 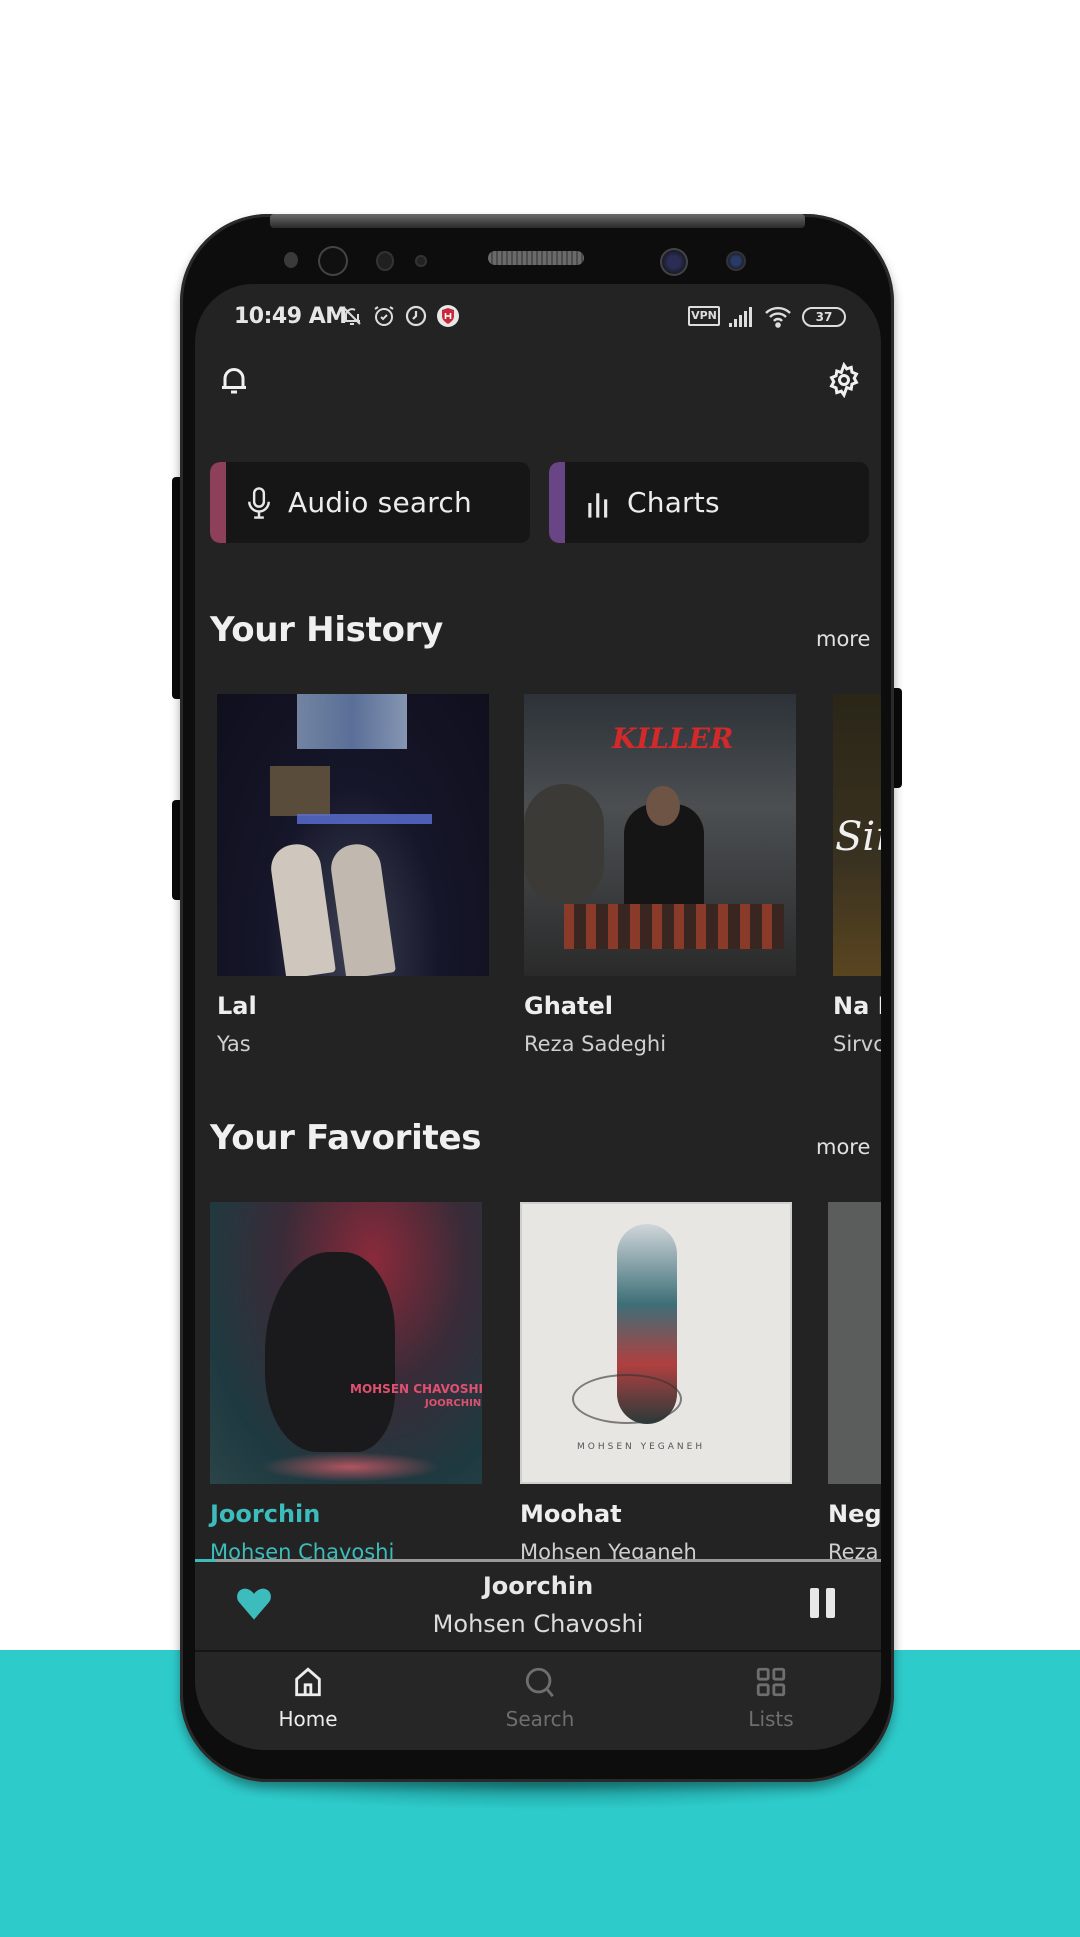 I want to click on cover-text: MOHSEN YEGANEH, so click(x=641, y=1447).